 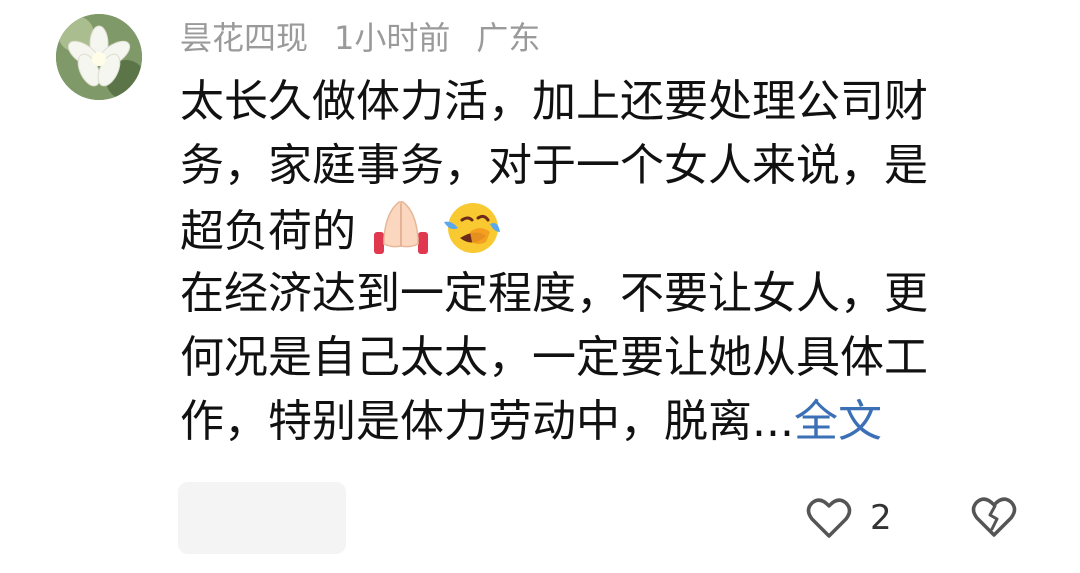 I want to click on laughing-crying-face-icon, so click(x=471, y=227).